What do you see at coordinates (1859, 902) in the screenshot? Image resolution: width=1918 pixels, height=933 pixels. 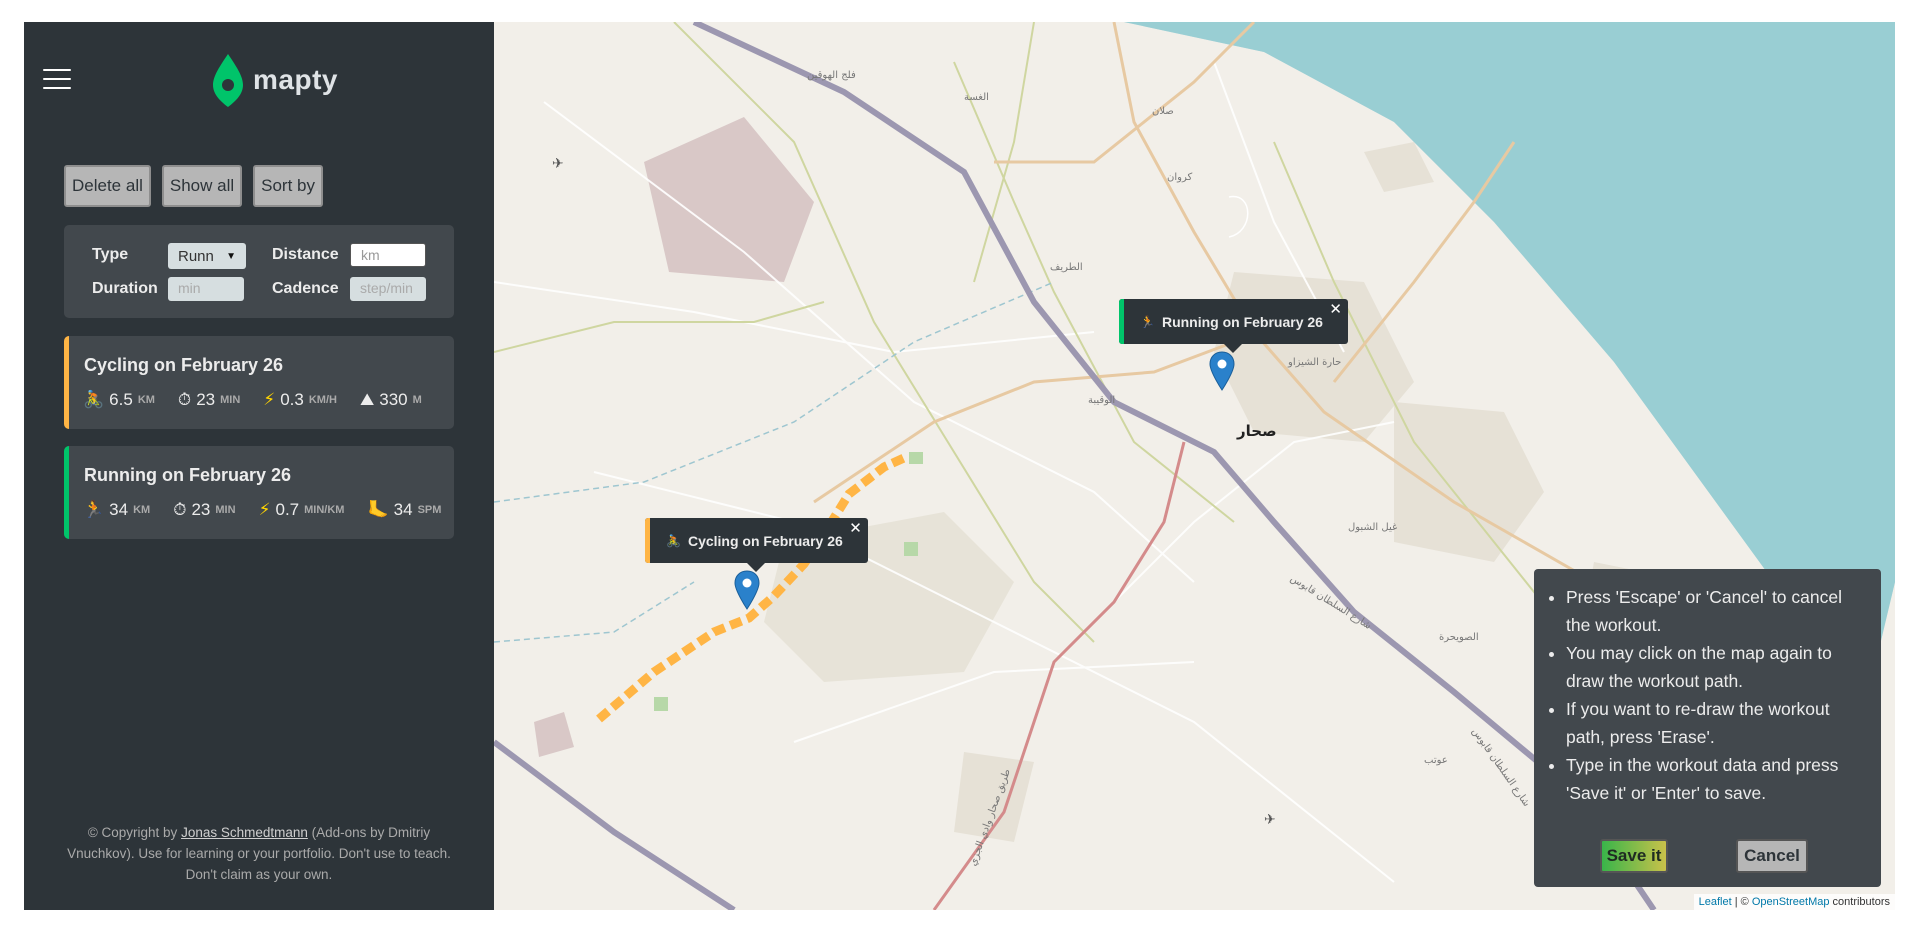 I see `attribution-suffix: contributors` at bounding box center [1859, 902].